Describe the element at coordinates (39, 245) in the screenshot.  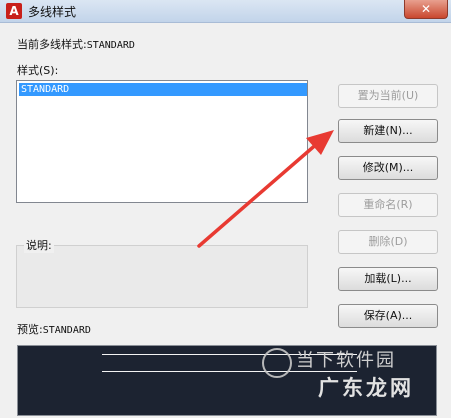
I see `description-label: 说明:` at that location.